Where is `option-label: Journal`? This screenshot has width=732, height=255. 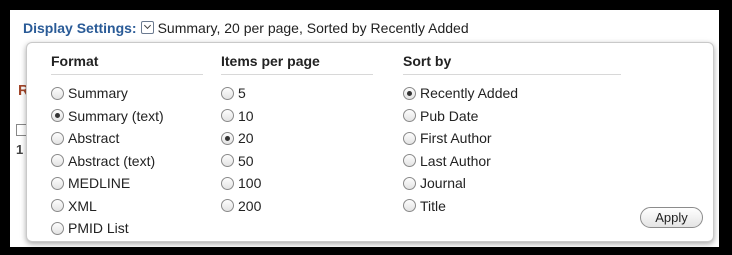
option-label: Journal is located at coordinates (443, 183).